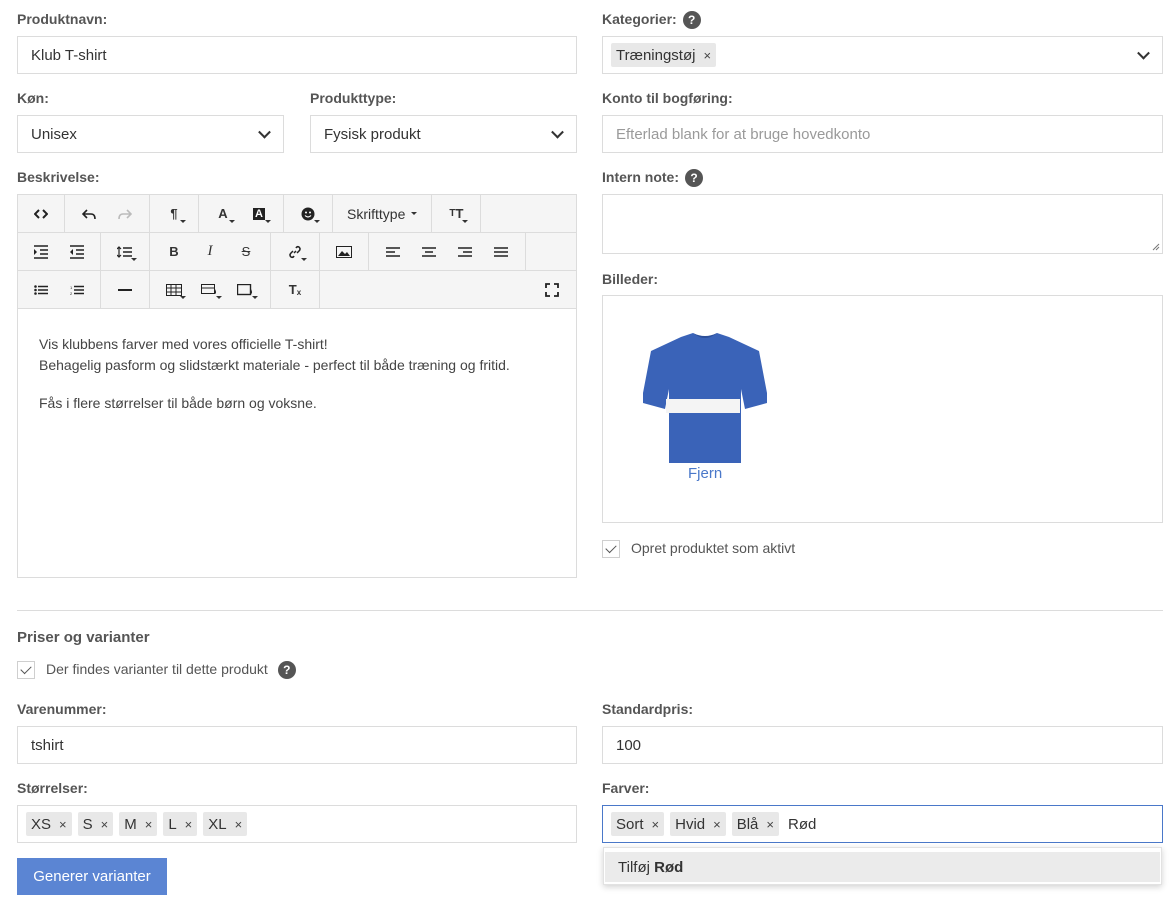  What do you see at coordinates (882, 409) in the screenshot?
I see `images-box: Fjern` at bounding box center [882, 409].